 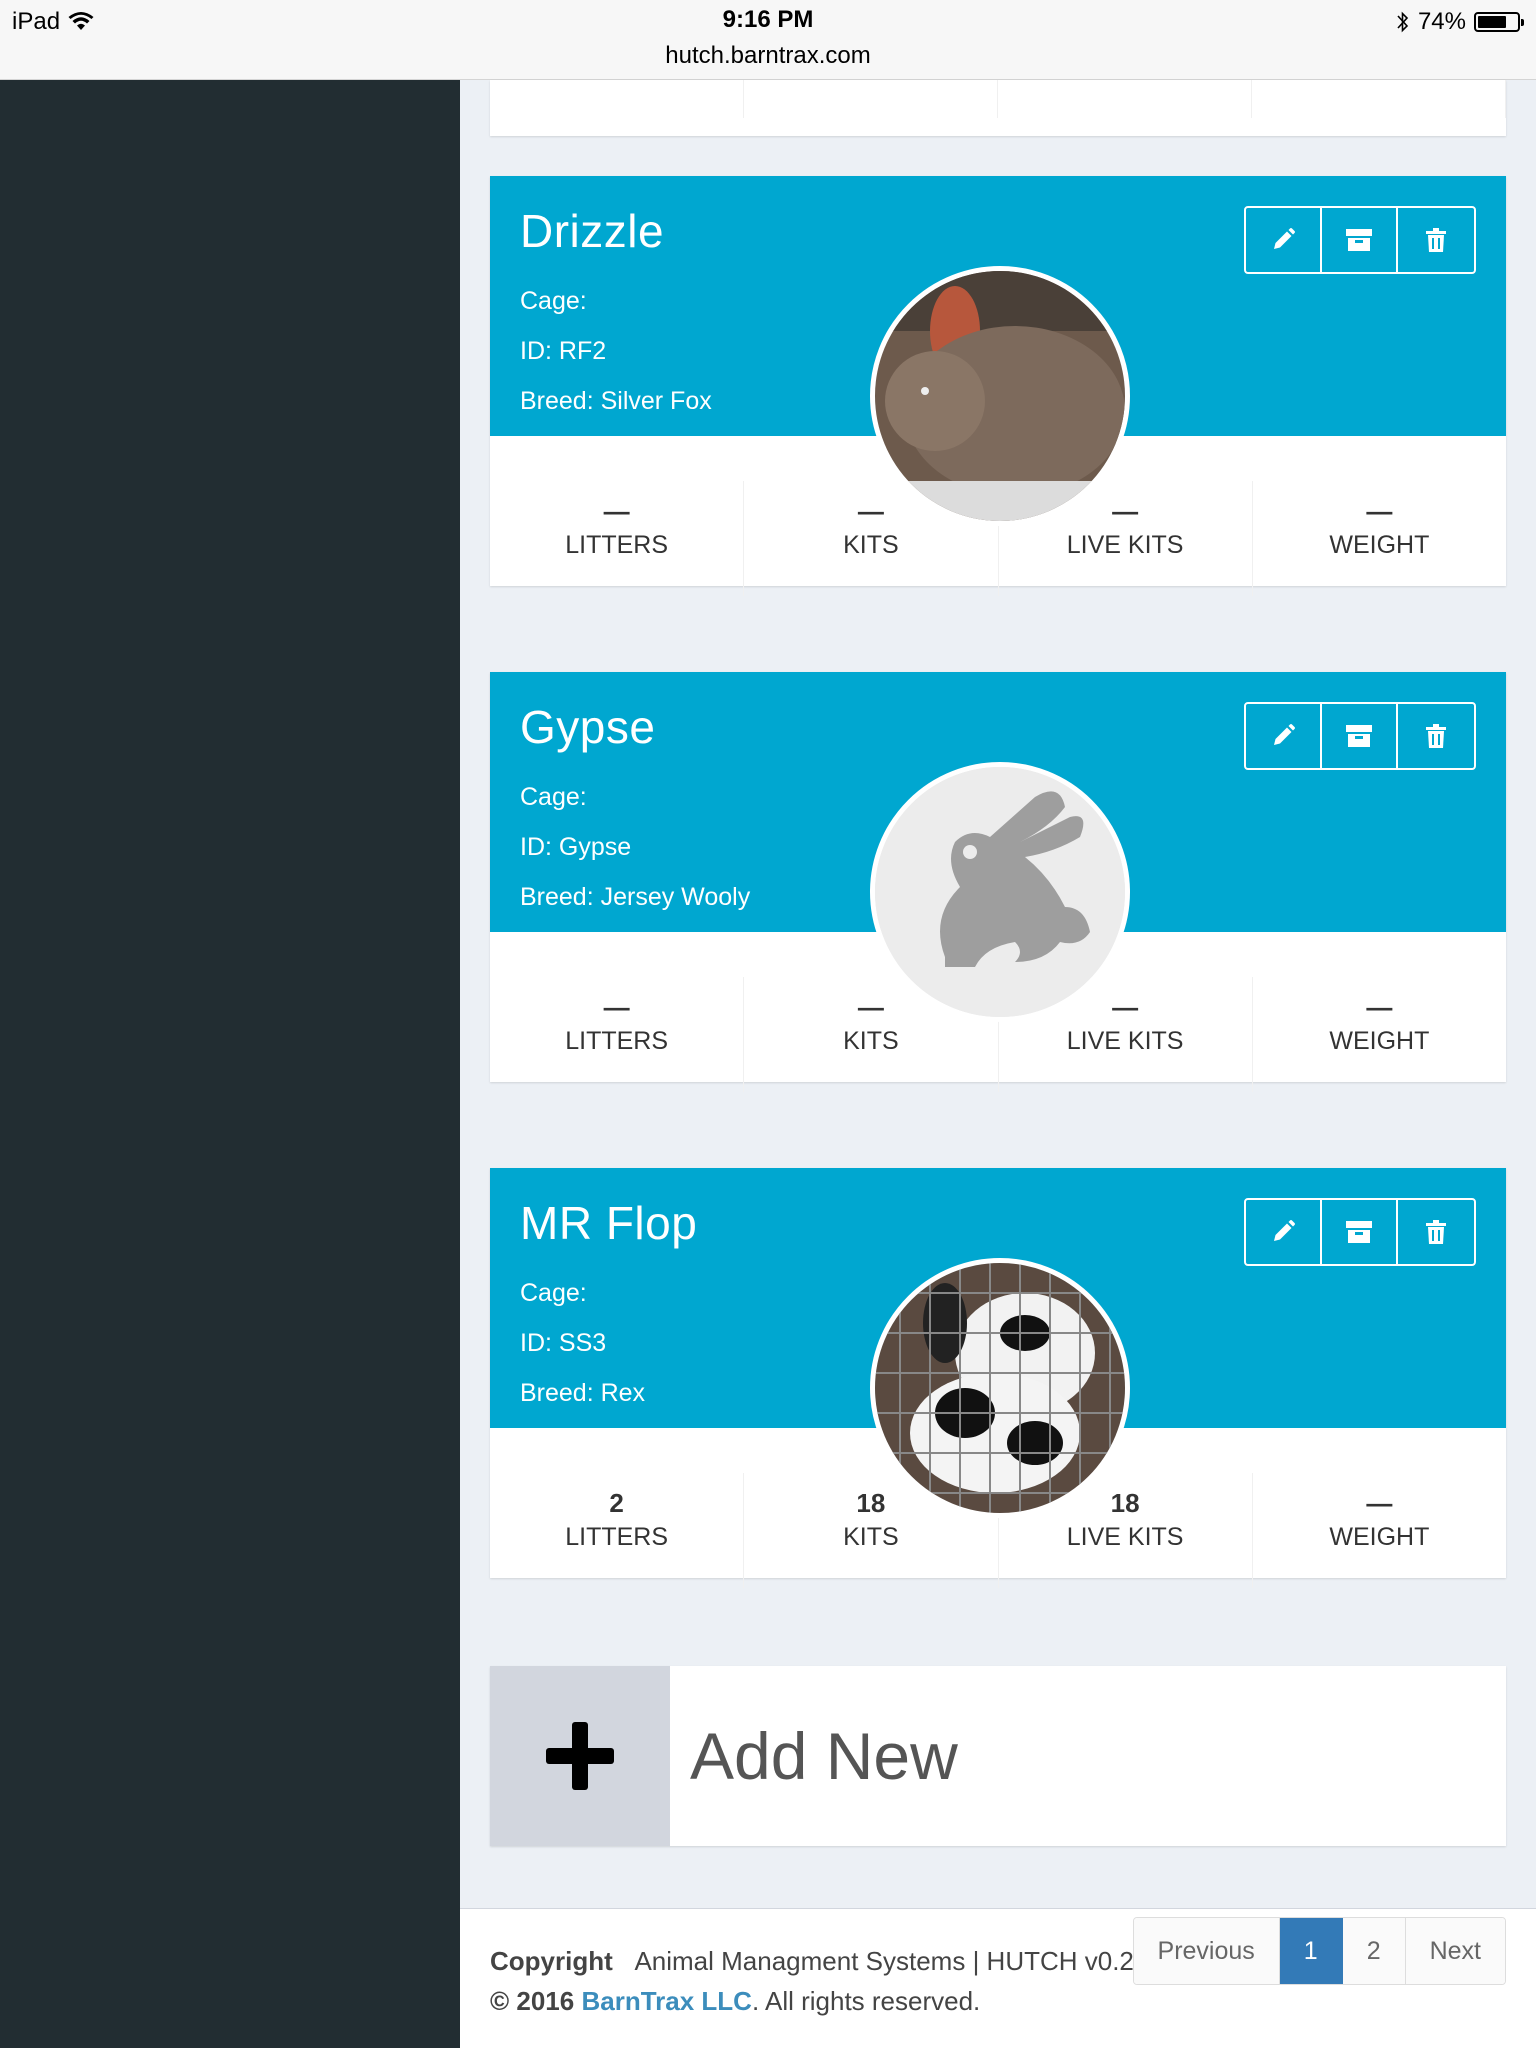 I want to click on animal-card-header: Gypse Cage: ID: Gypse Breed: Jersey Wooly, so click(x=998, y=847).